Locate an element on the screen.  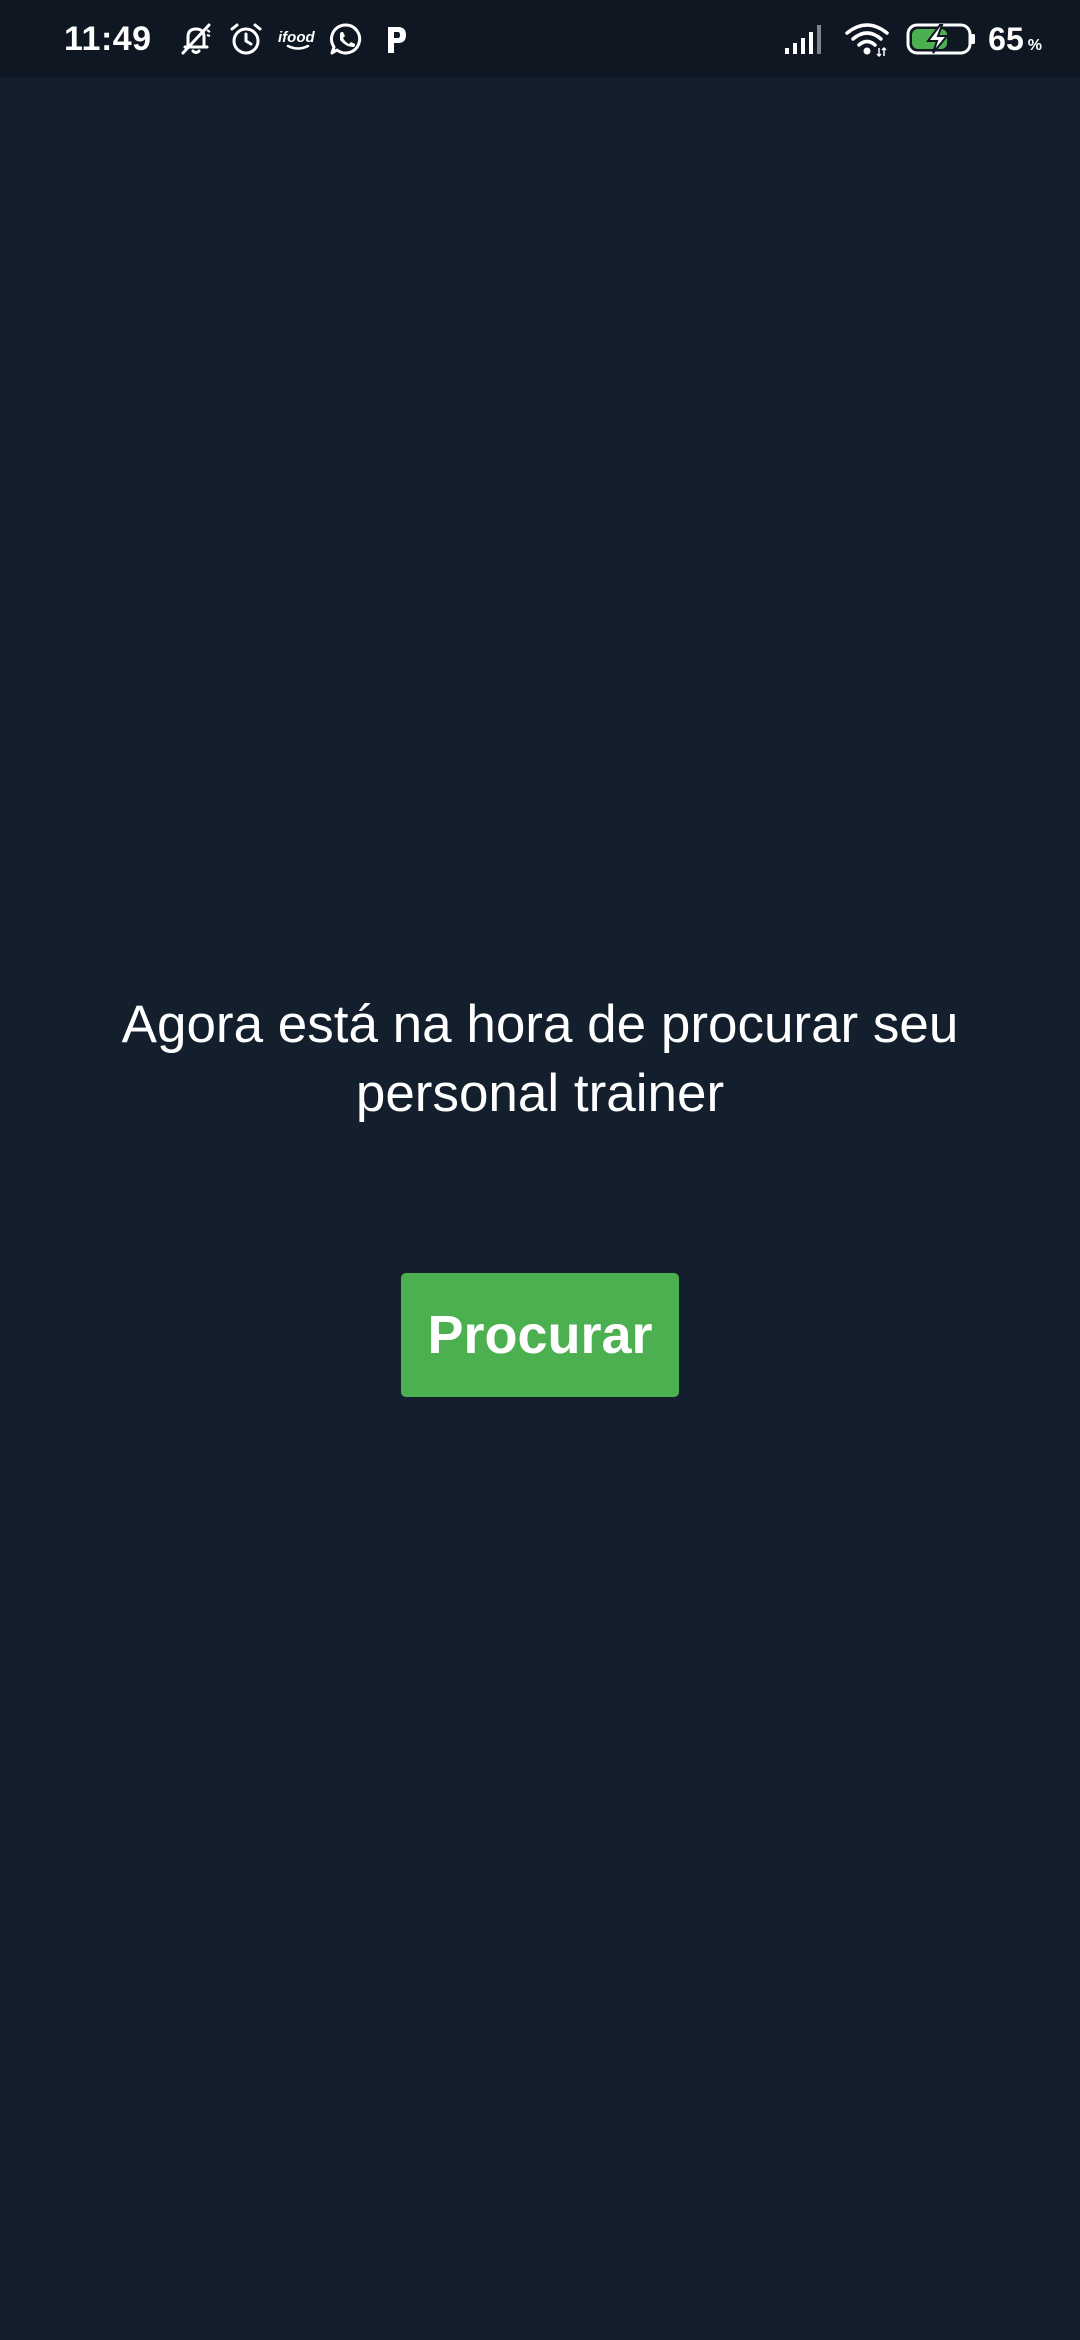
status-bar: 11:49 ifood 65 % is located at coordinates (540, 39).